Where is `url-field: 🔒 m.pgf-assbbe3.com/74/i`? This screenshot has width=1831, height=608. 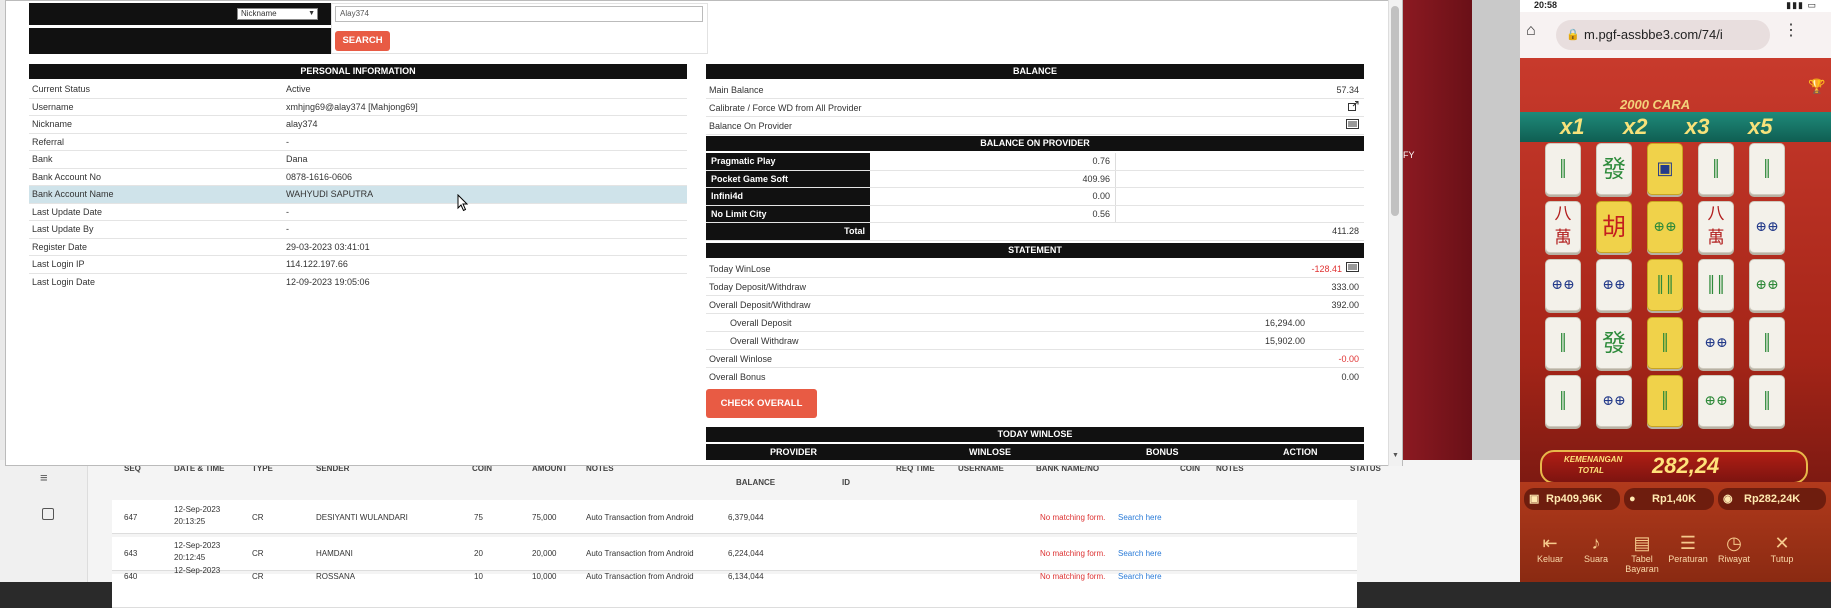 url-field: 🔒 m.pgf-assbbe3.com/74/i is located at coordinates (1663, 35).